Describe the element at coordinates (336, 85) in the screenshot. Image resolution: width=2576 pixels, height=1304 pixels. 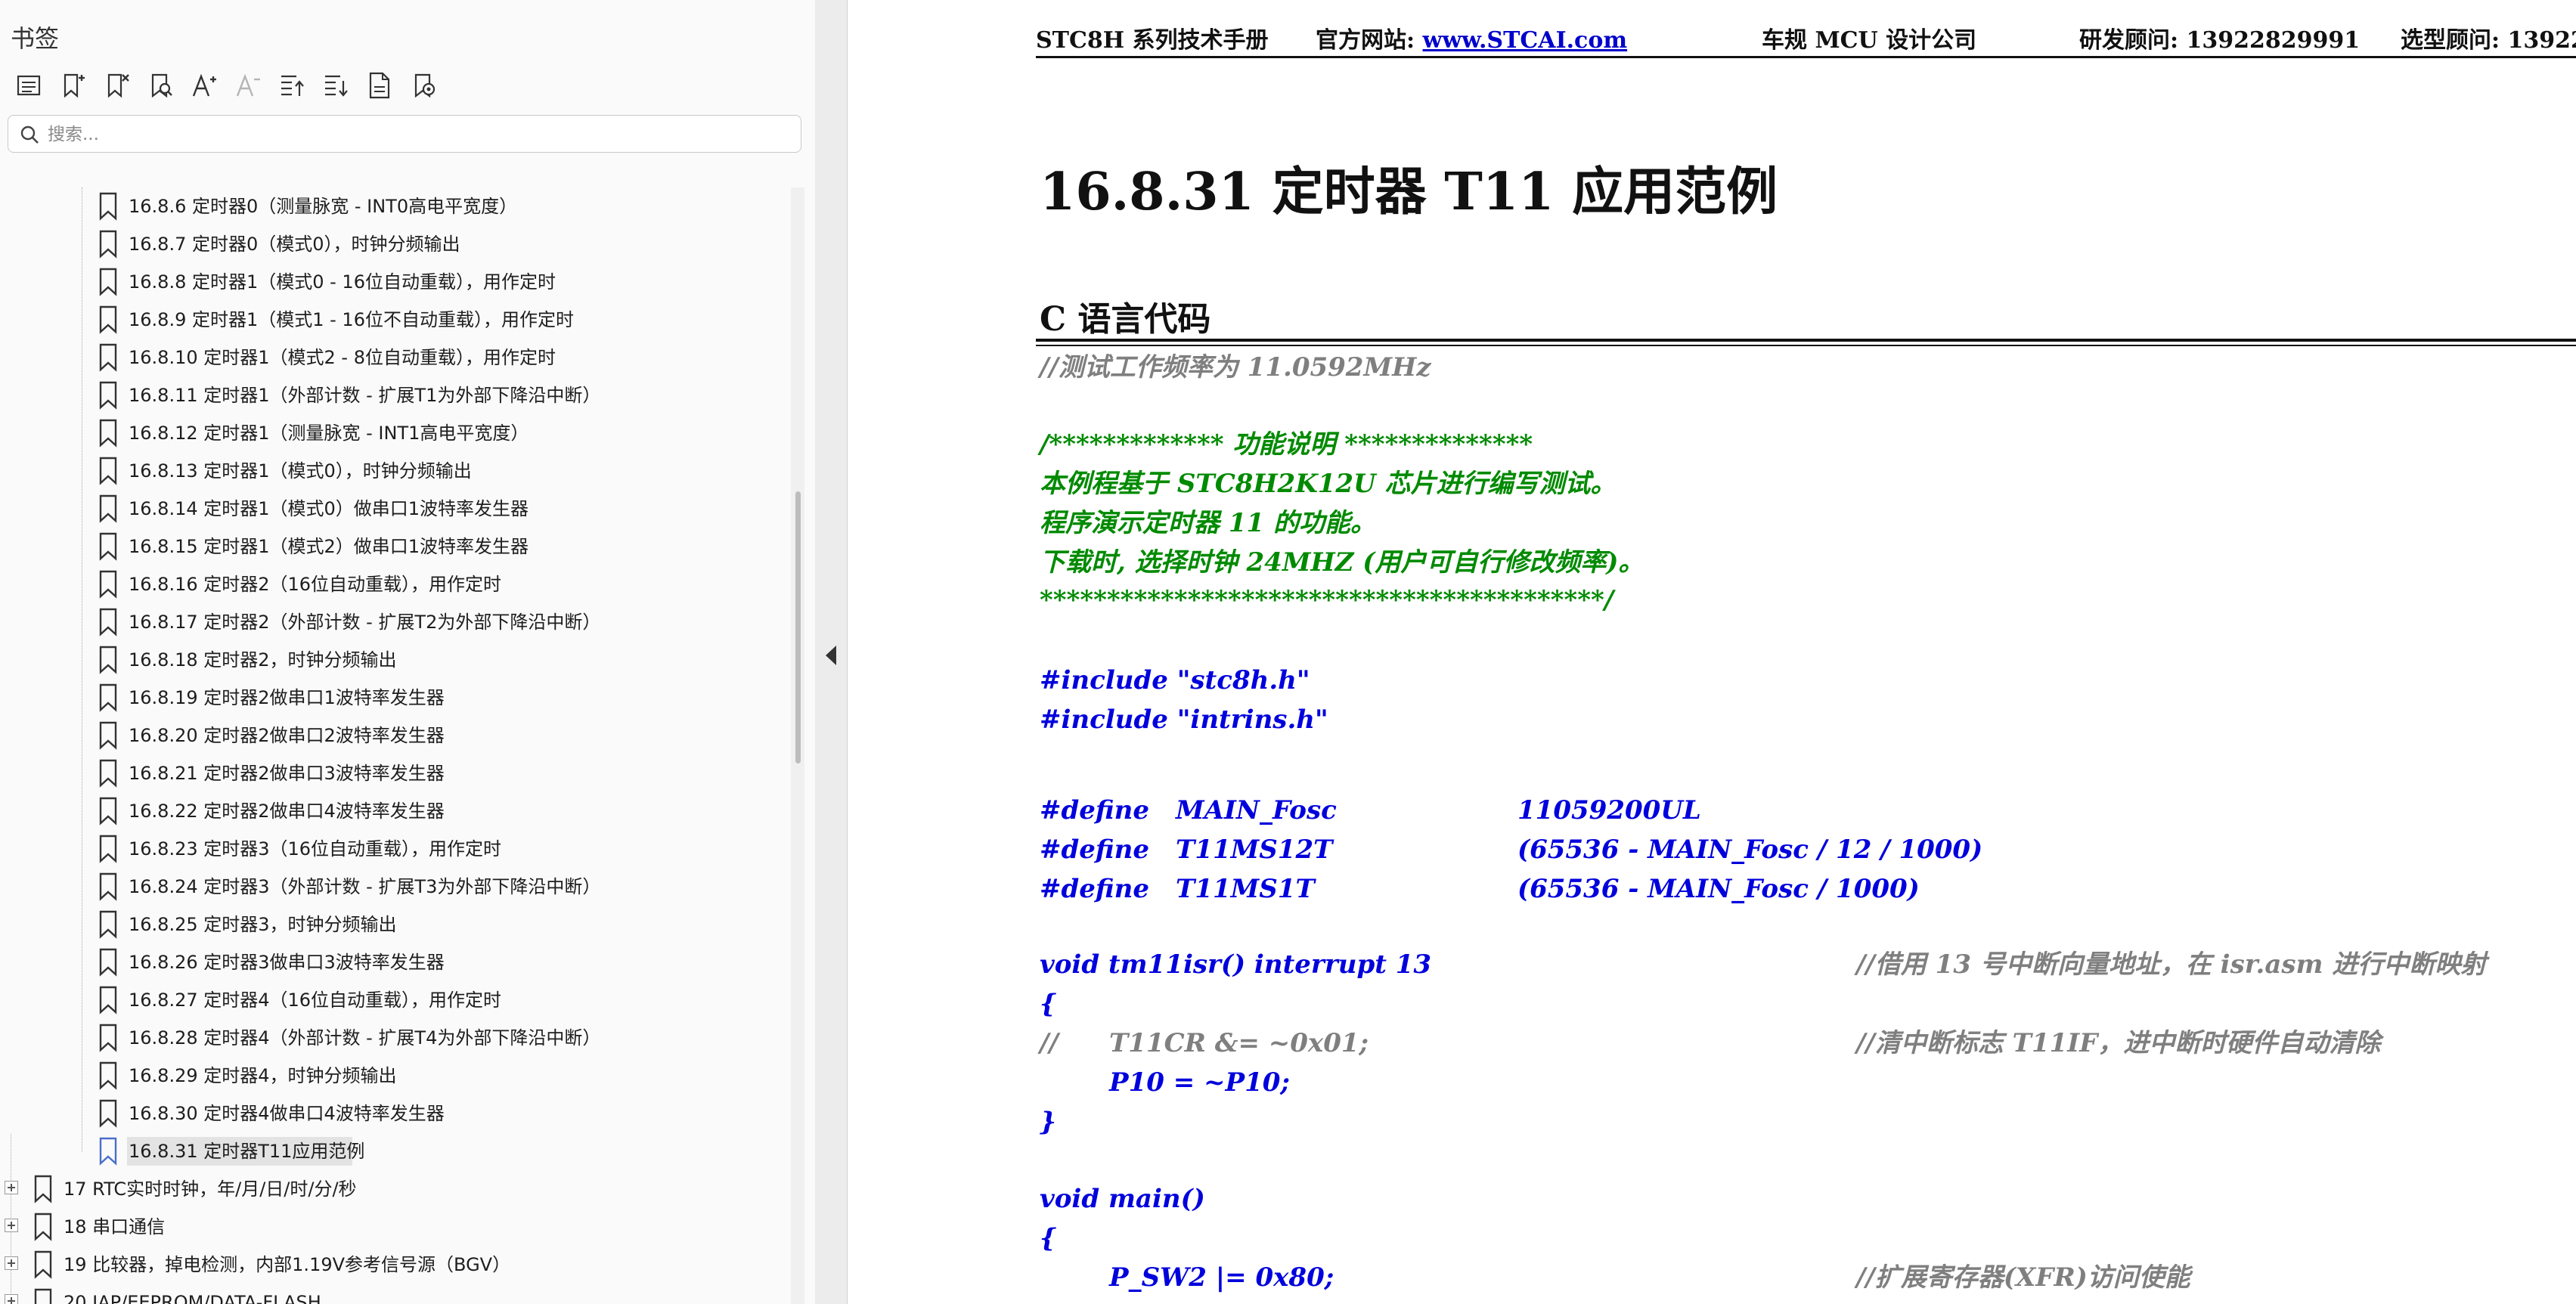
I see `collapse-all-icon` at that location.